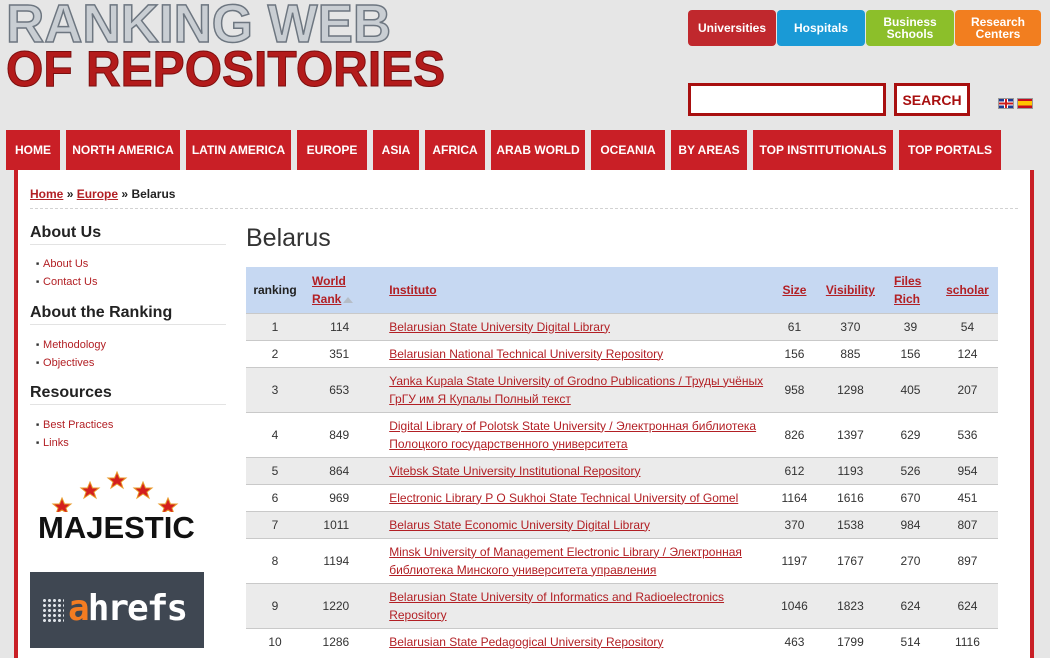 The image size is (1050, 658). Describe the element at coordinates (340, 560) in the screenshot. I see `cell-world-rank: 1194` at that location.